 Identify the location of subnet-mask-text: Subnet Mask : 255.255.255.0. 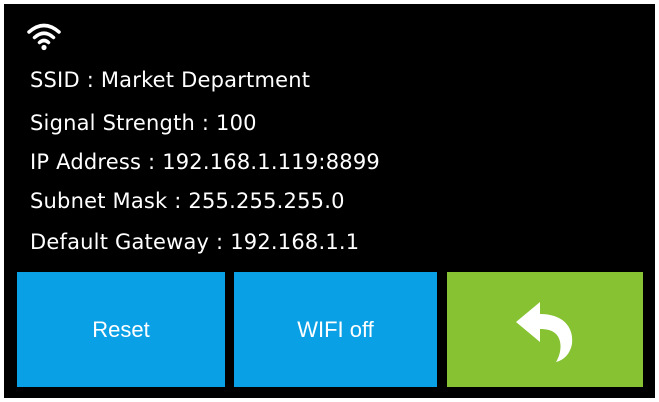
(187, 201).